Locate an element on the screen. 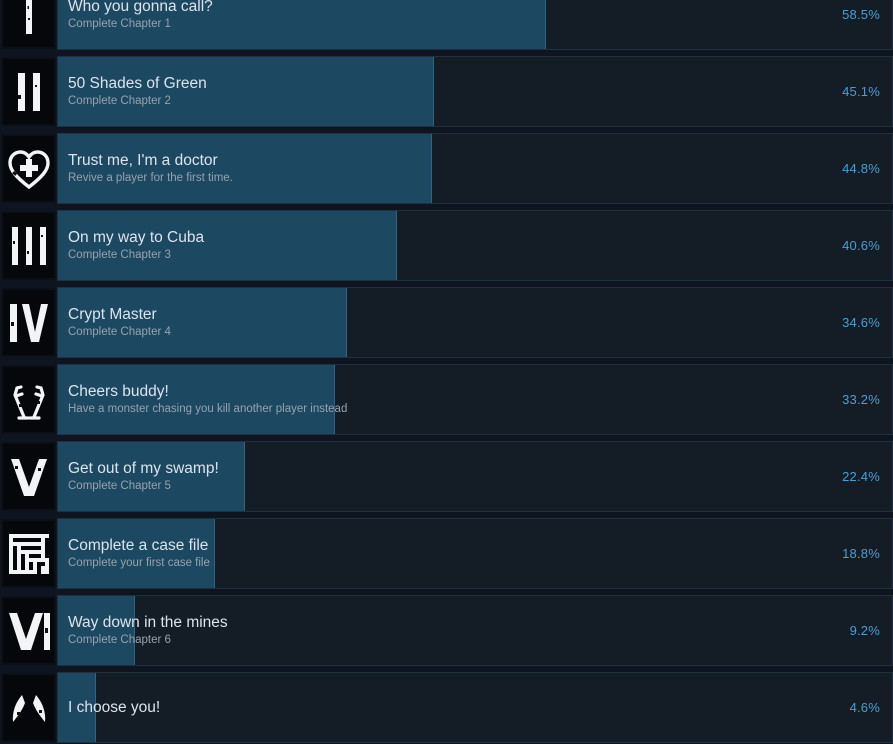  achievement-progress-bar: I choose you! 4.6% is located at coordinates (475, 707).